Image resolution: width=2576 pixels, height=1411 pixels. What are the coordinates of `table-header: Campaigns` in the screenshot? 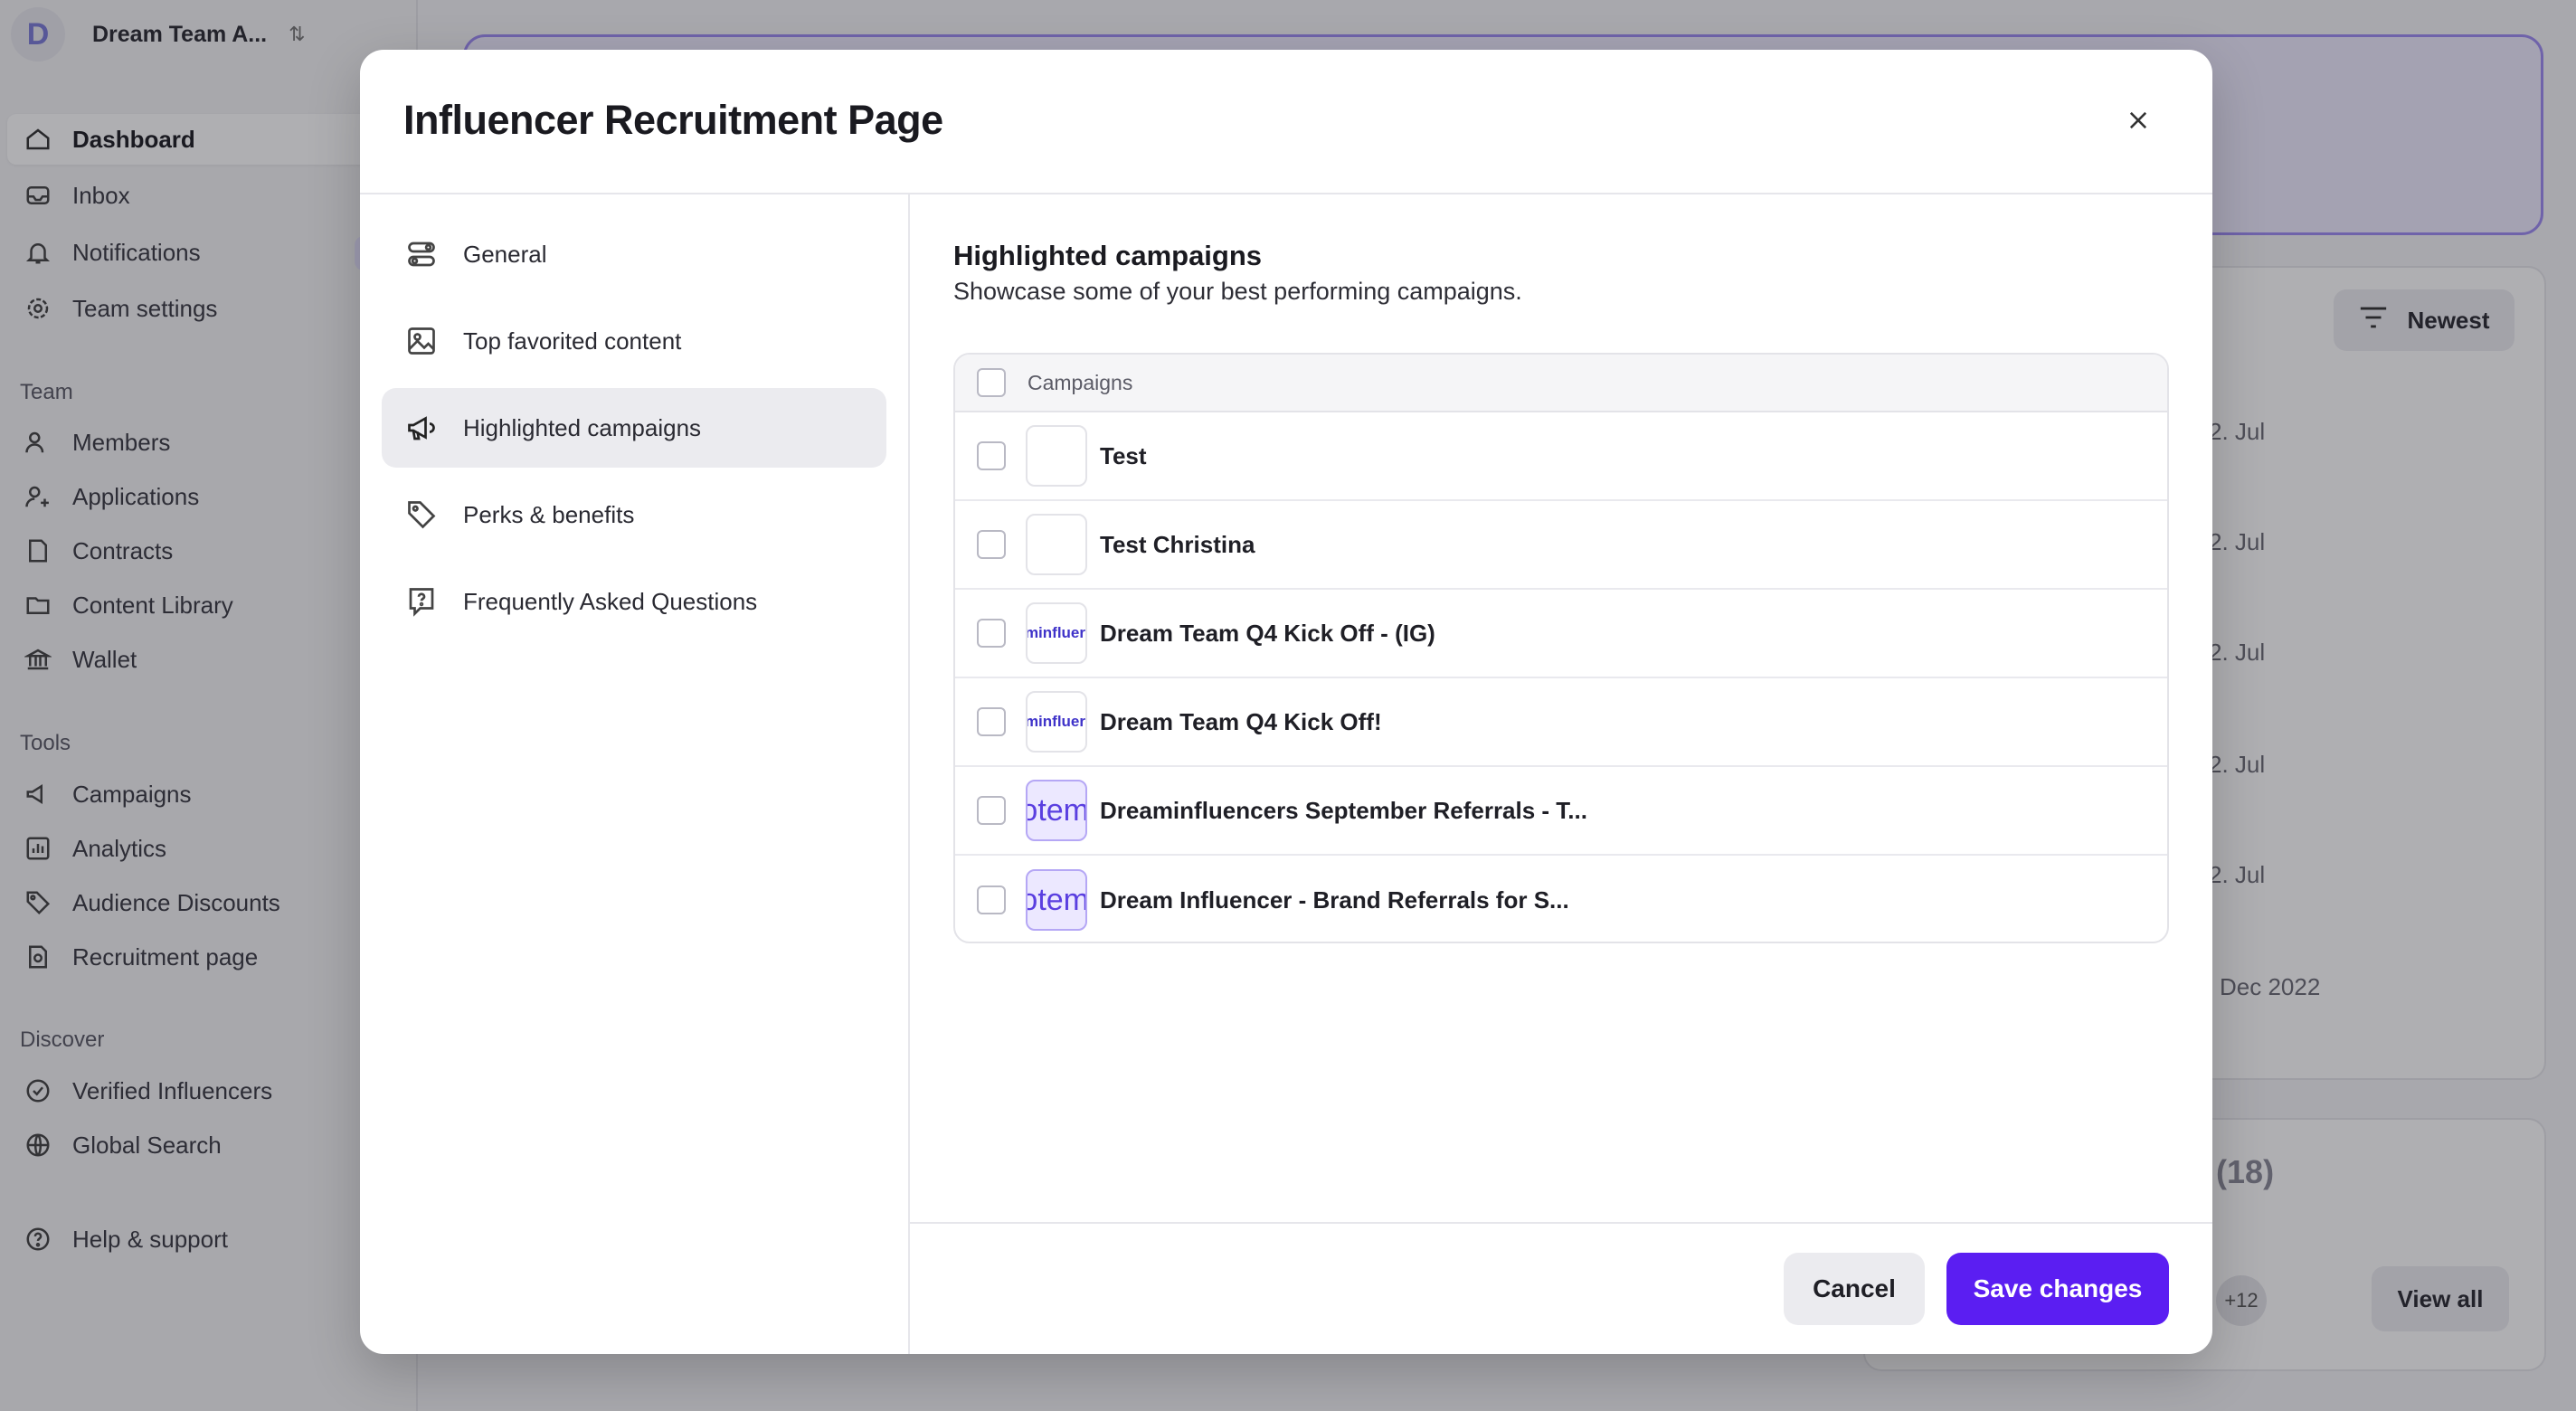 It's located at (1561, 384).